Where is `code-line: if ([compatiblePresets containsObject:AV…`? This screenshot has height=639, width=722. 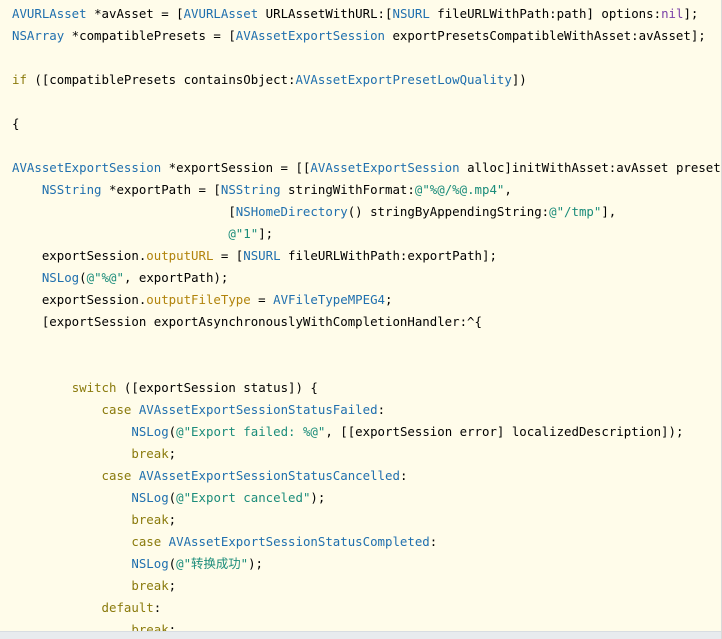 code-line: if ([compatiblePresets containsObject:AV… is located at coordinates (269, 80).